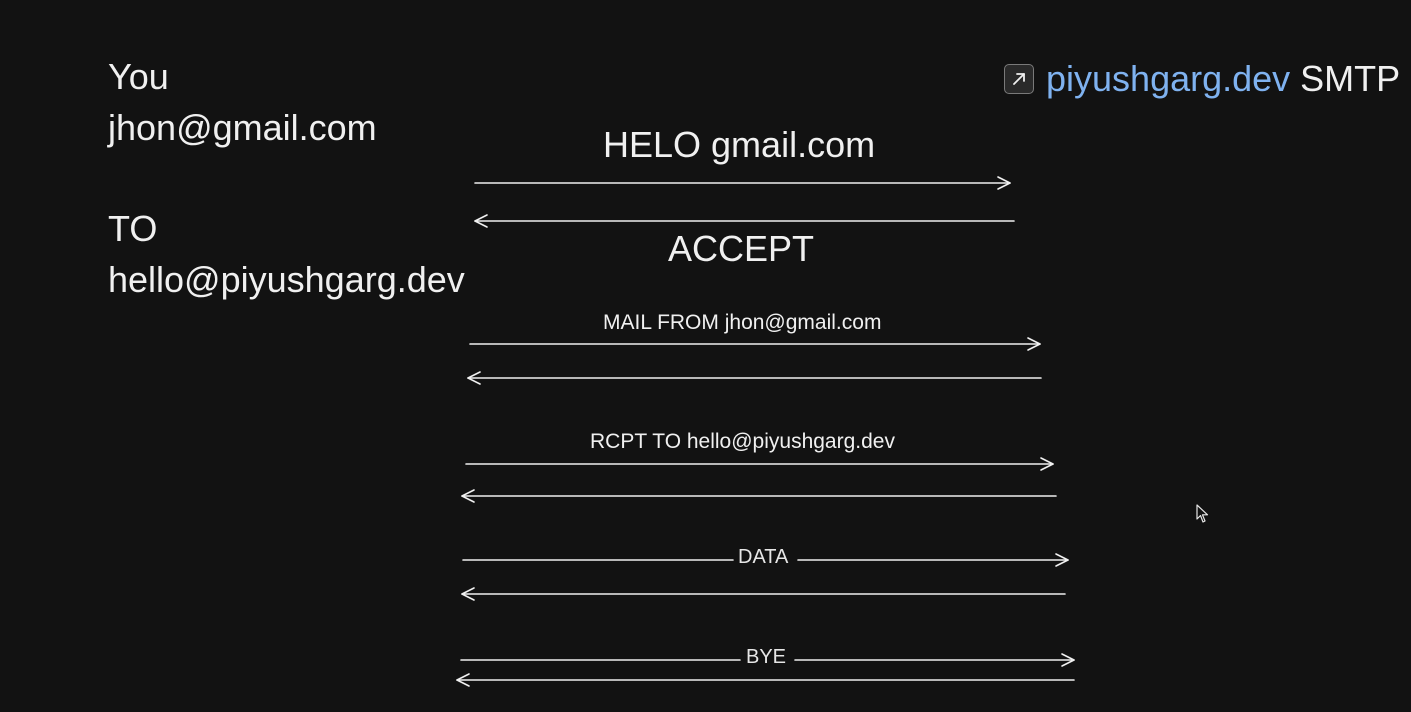 This screenshot has width=1411, height=712. I want to click on accept-message: ACCEPT, so click(741, 248).